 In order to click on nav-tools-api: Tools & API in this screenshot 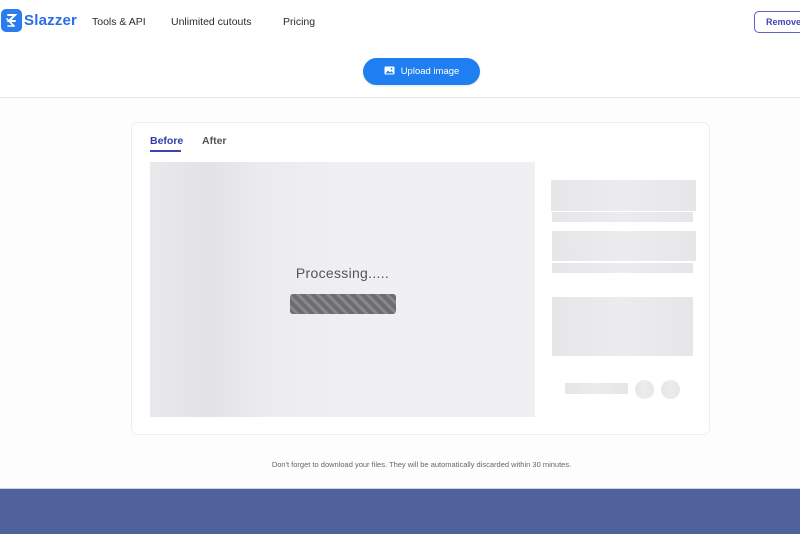, I will do `click(119, 22)`.